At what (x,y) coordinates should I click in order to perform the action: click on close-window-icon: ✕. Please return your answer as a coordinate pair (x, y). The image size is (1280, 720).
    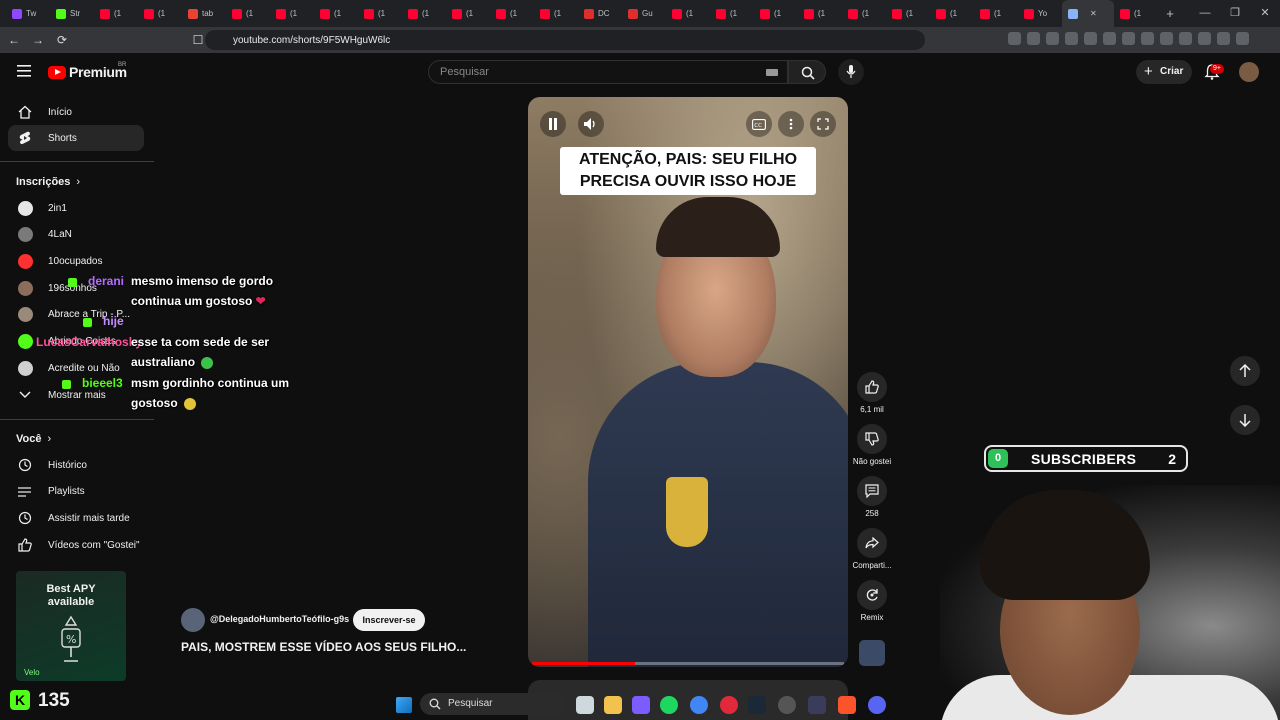
    Looking at the image, I should click on (1265, 13).